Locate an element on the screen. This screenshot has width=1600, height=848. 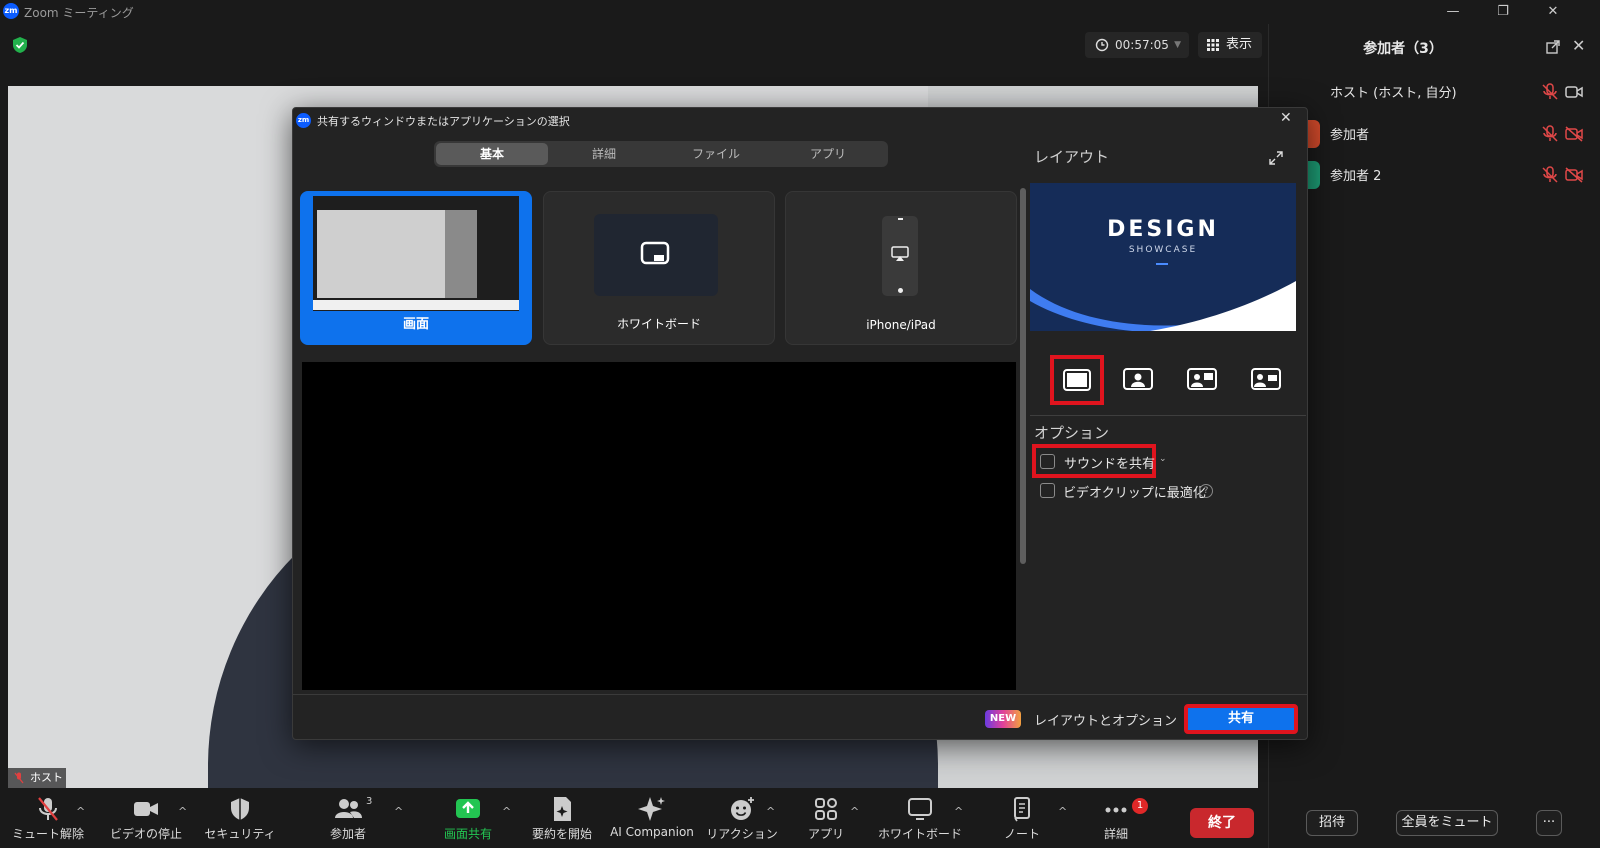
participant-name: 参加者 2 is located at coordinates (1356, 176).